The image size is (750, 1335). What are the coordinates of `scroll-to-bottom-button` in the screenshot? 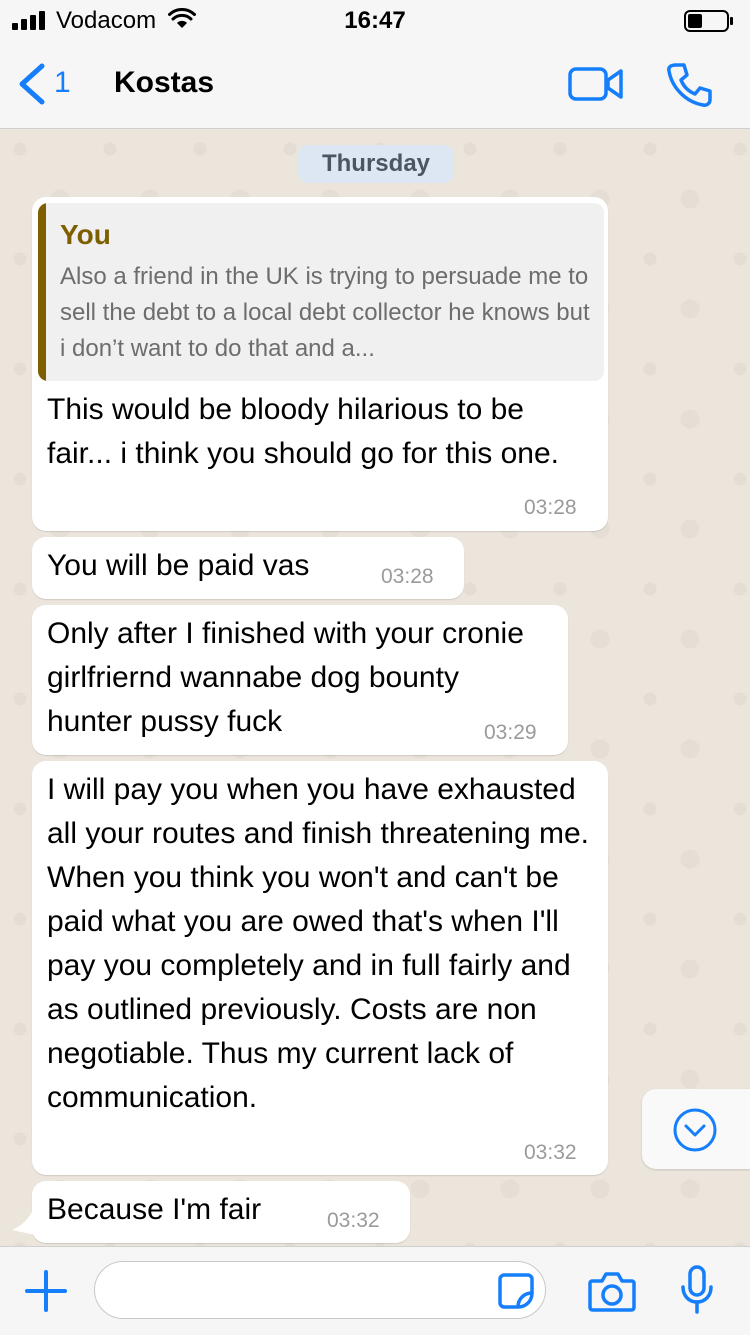 It's located at (696, 1129).